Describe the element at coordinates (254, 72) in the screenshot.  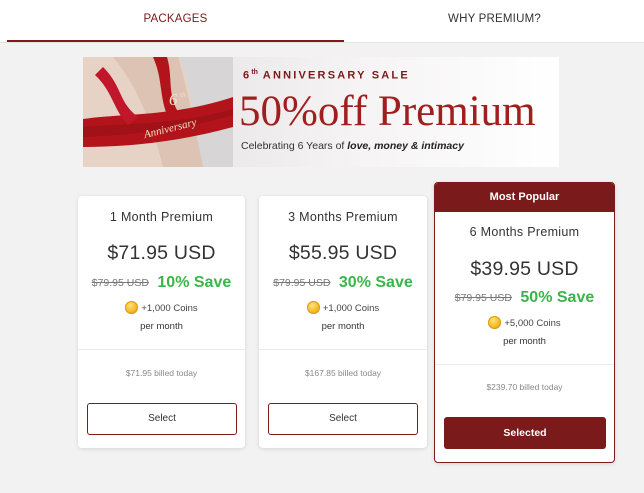
I see `anniversary-suffix: th` at that location.